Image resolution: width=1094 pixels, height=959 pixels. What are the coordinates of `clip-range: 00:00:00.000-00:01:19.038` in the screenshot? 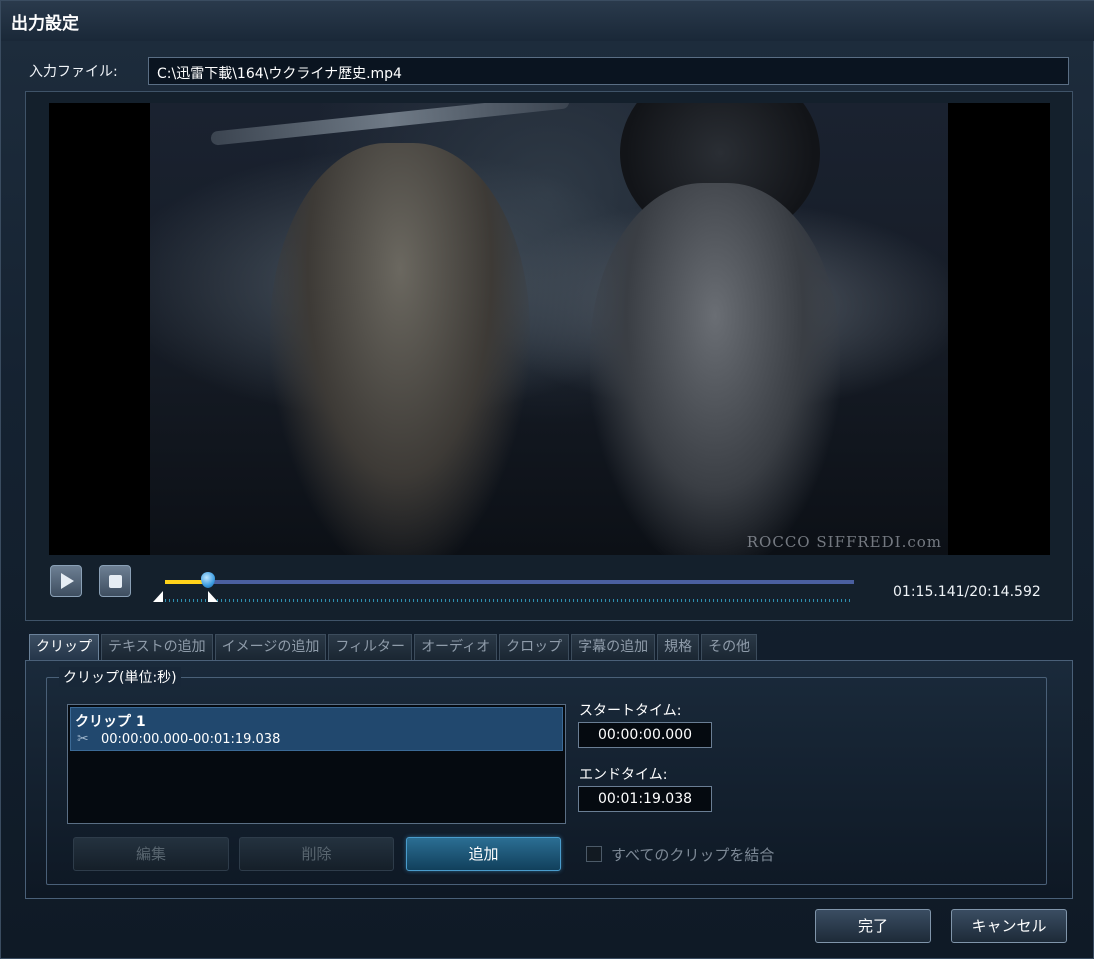 It's located at (191, 739).